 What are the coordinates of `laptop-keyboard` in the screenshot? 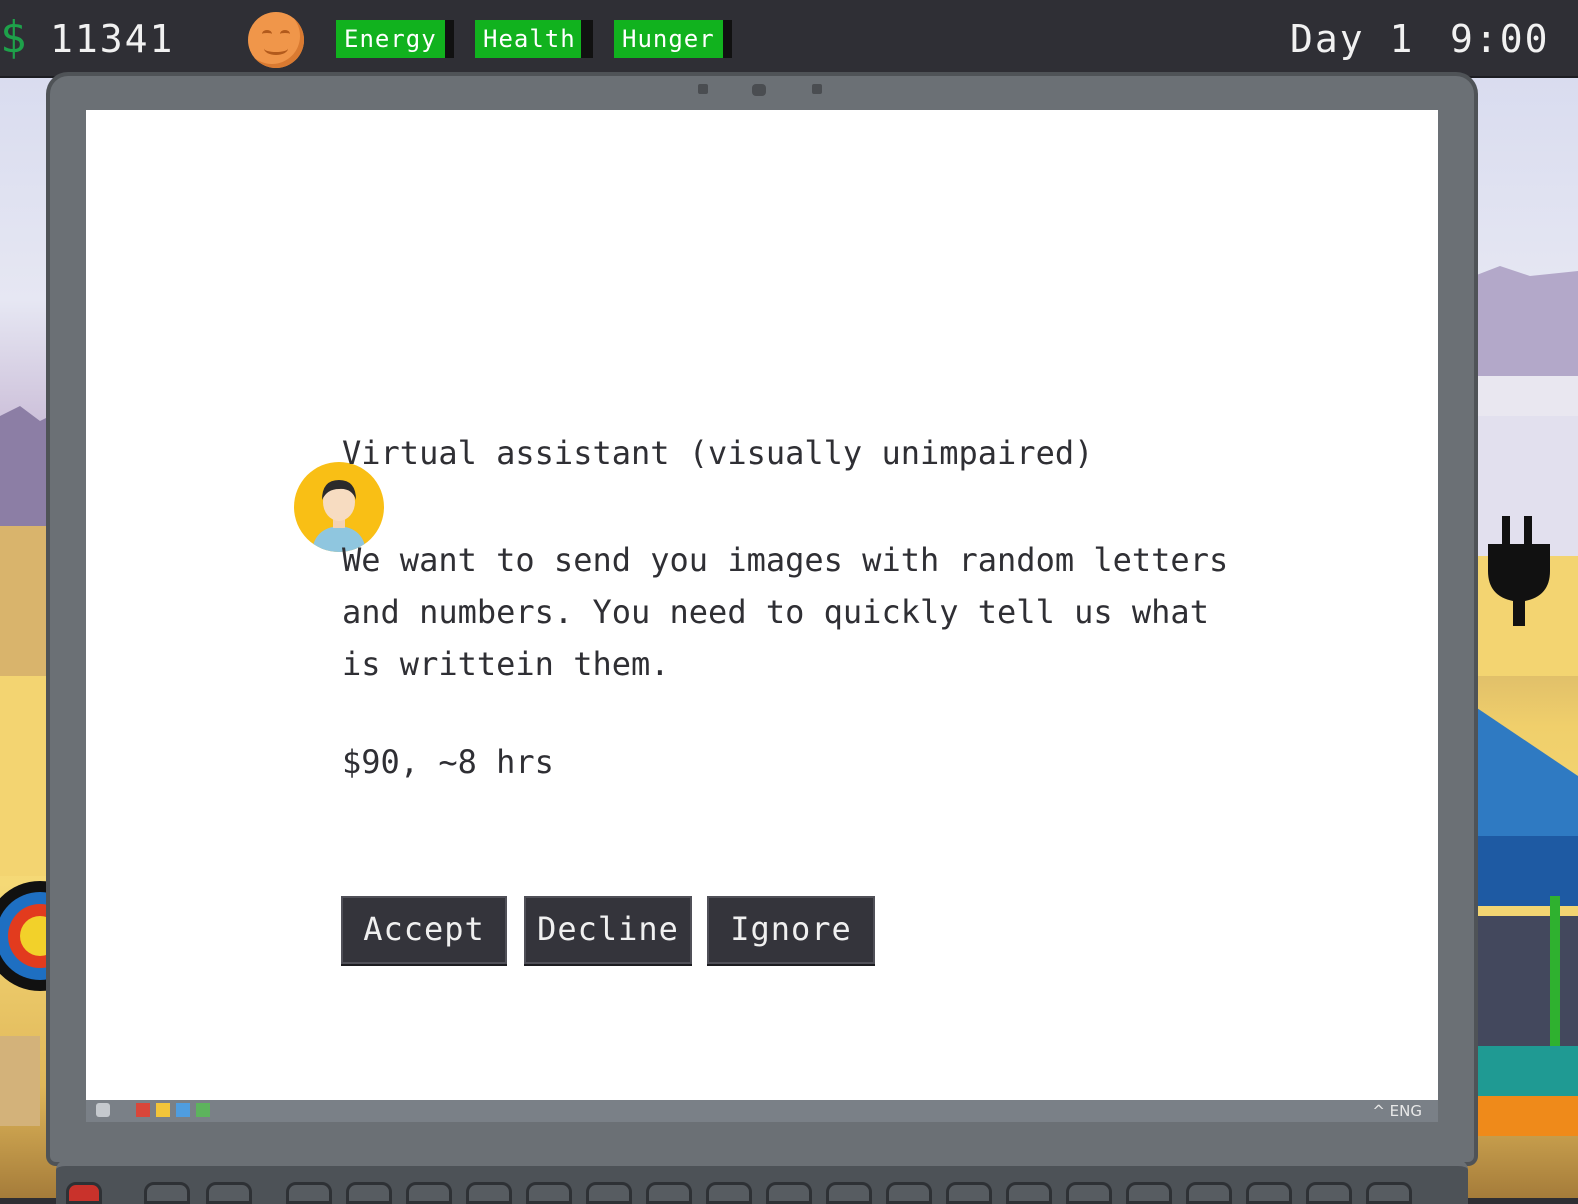 It's located at (762, 1182).